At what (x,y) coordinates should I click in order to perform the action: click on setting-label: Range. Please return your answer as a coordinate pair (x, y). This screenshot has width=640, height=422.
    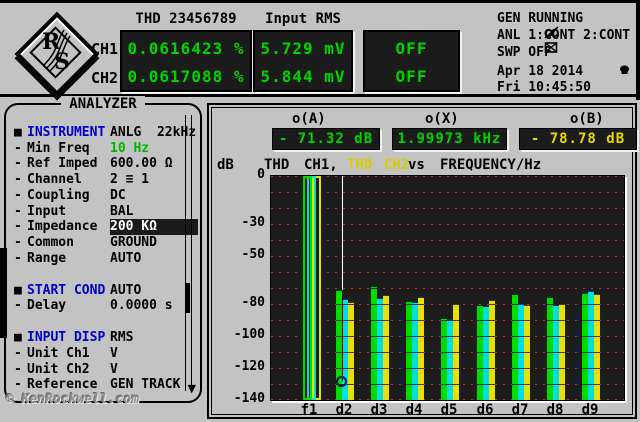
    Looking at the image, I should click on (47, 258).